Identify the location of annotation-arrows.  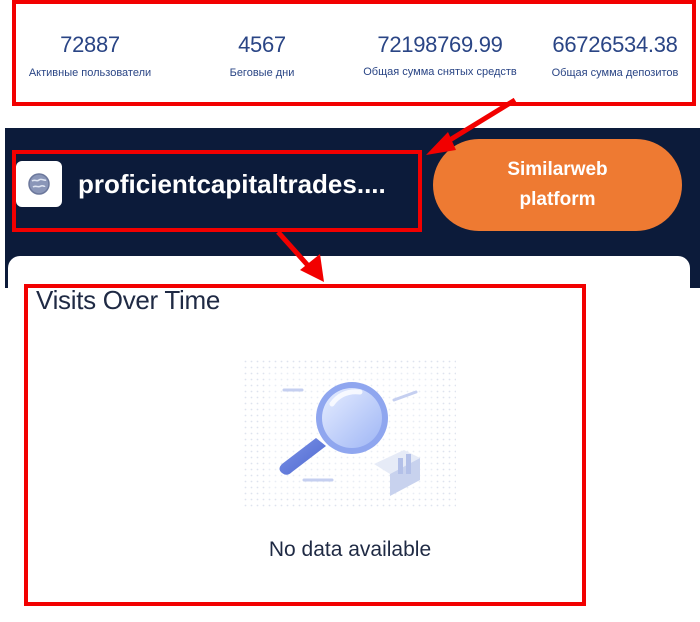
(396, 189).